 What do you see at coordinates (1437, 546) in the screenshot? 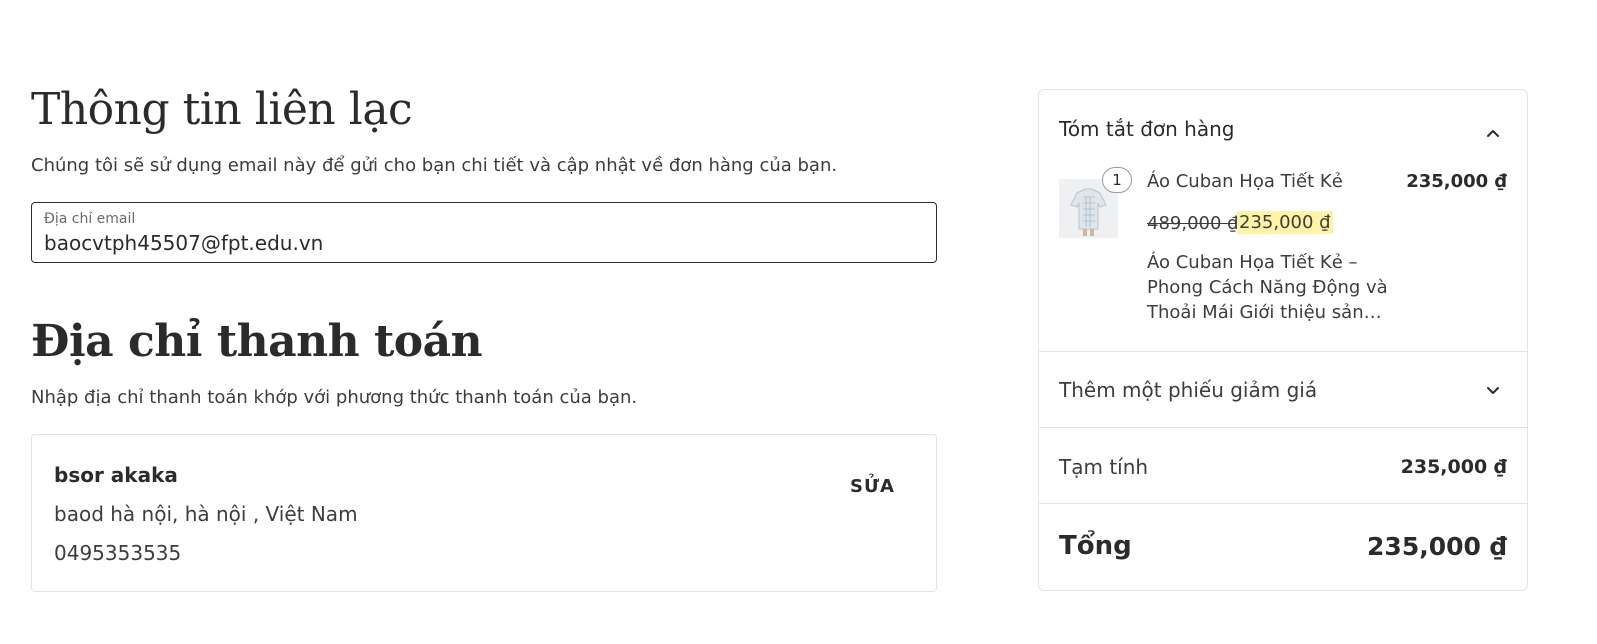
I see `total-value: 235,000 ₫` at bounding box center [1437, 546].